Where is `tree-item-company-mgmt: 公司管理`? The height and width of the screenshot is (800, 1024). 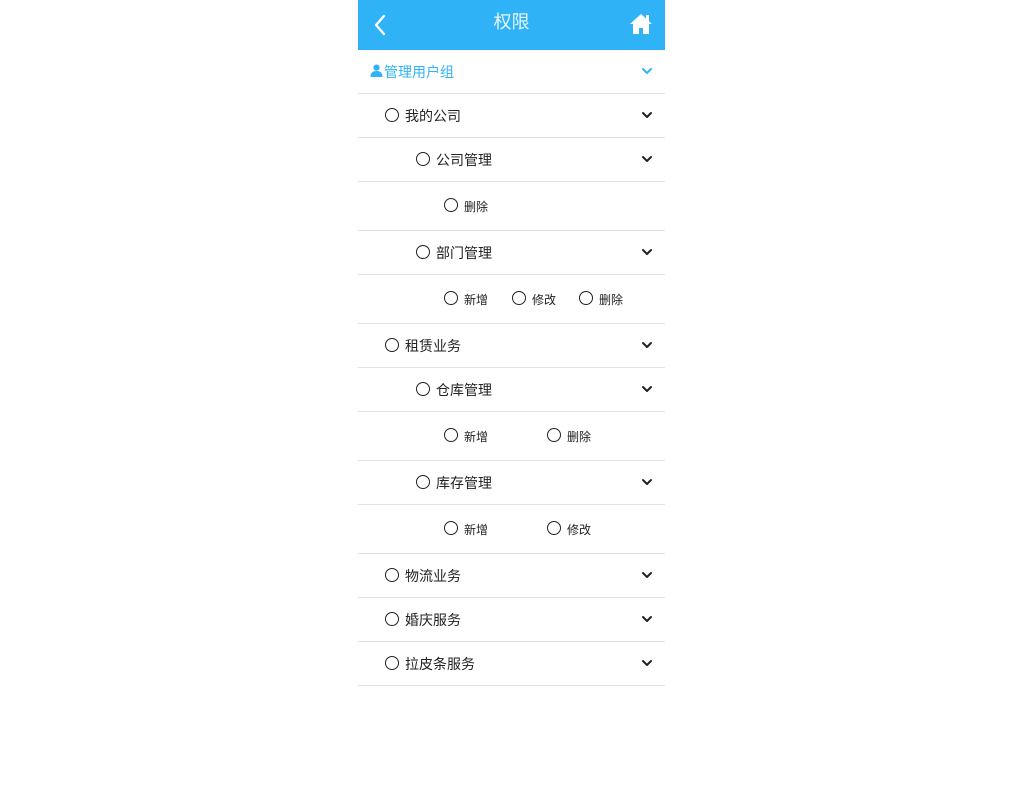 tree-item-company-mgmt: 公司管理 is located at coordinates (511, 160).